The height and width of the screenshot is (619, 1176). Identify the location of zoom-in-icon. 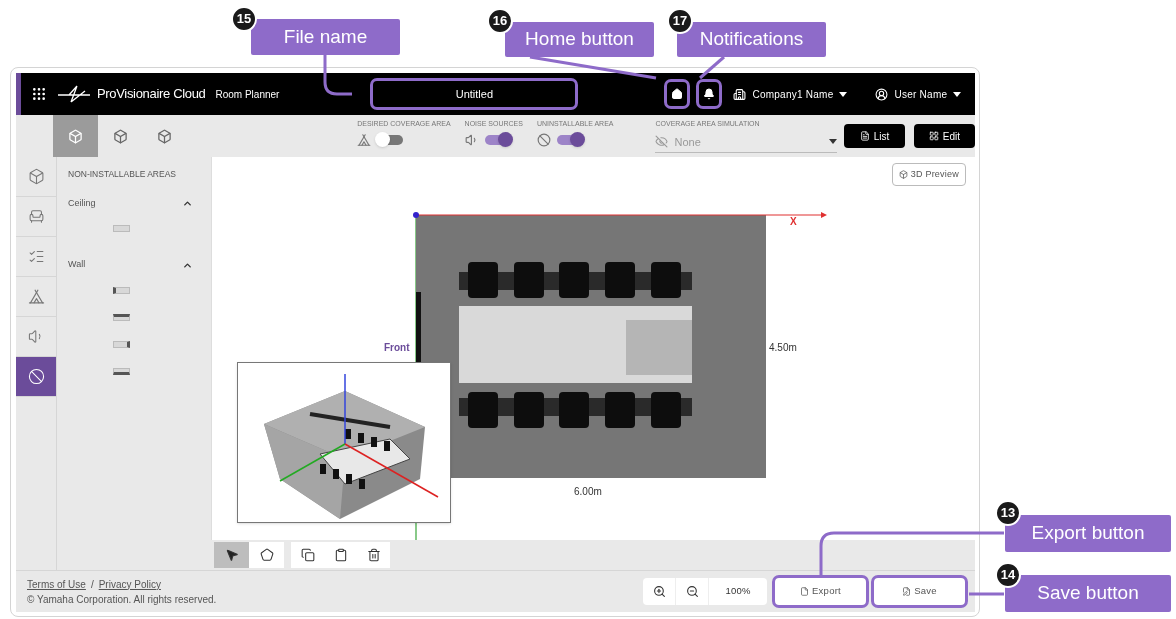
(659, 591).